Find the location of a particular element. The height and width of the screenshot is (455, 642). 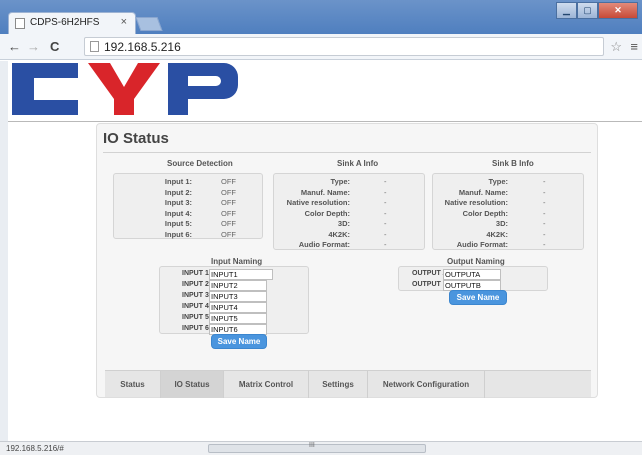

input-2-name-field is located at coordinates (238, 285).